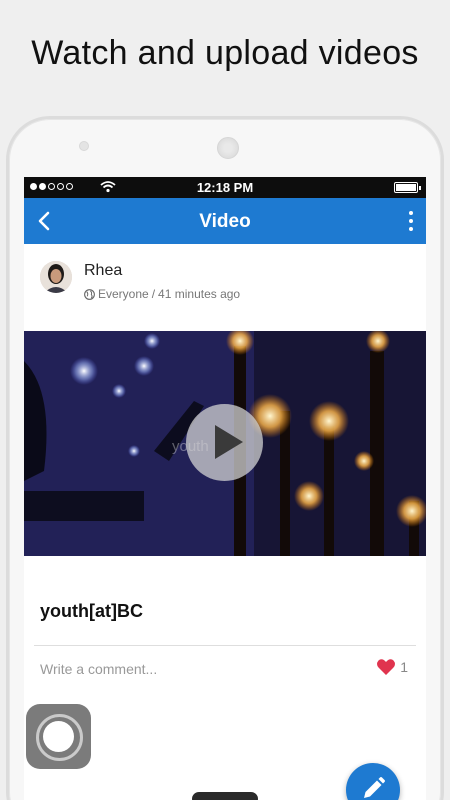 Image resolution: width=450 pixels, height=800 pixels. What do you see at coordinates (225, 53) in the screenshot?
I see `promo-headline: Watch and upload videos` at bounding box center [225, 53].